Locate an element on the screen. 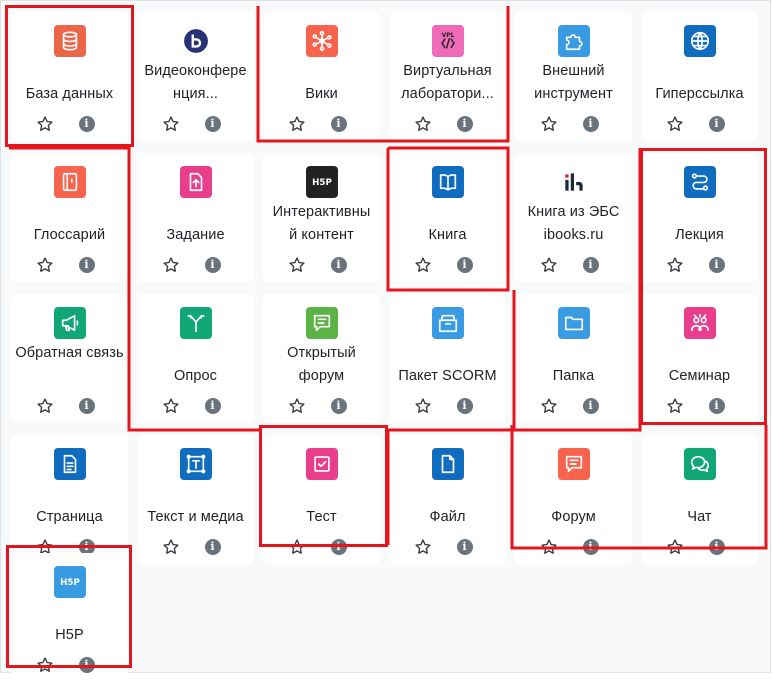 This screenshot has width=773, height=682. h5p-dark-icon: H5P is located at coordinates (321, 182).